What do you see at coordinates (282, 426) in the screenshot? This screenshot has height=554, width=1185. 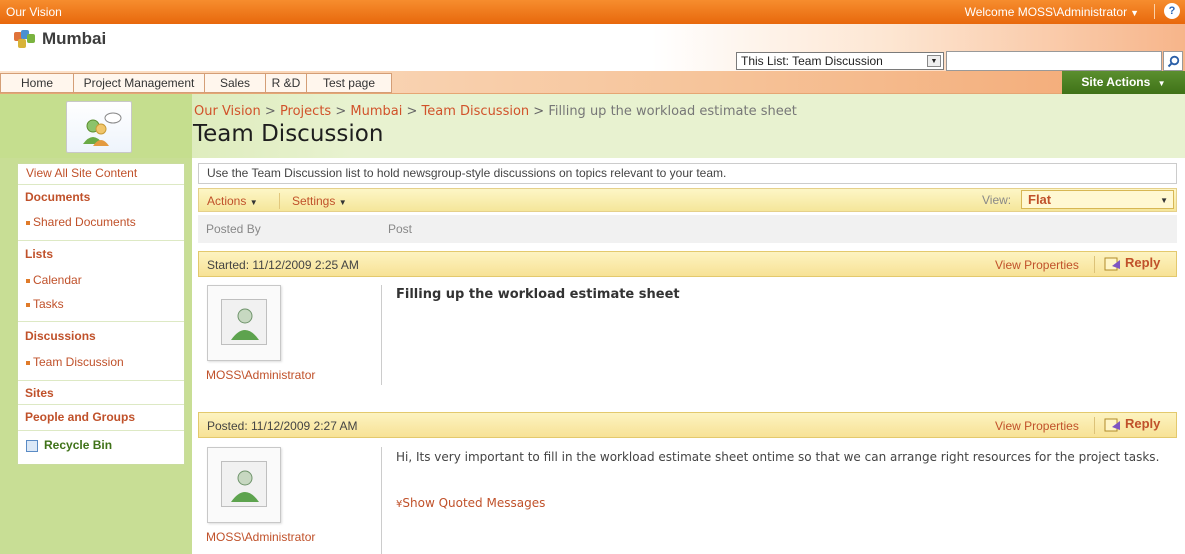 I see `post-date: Posted: 11/12/2009 2:27 AM` at bounding box center [282, 426].